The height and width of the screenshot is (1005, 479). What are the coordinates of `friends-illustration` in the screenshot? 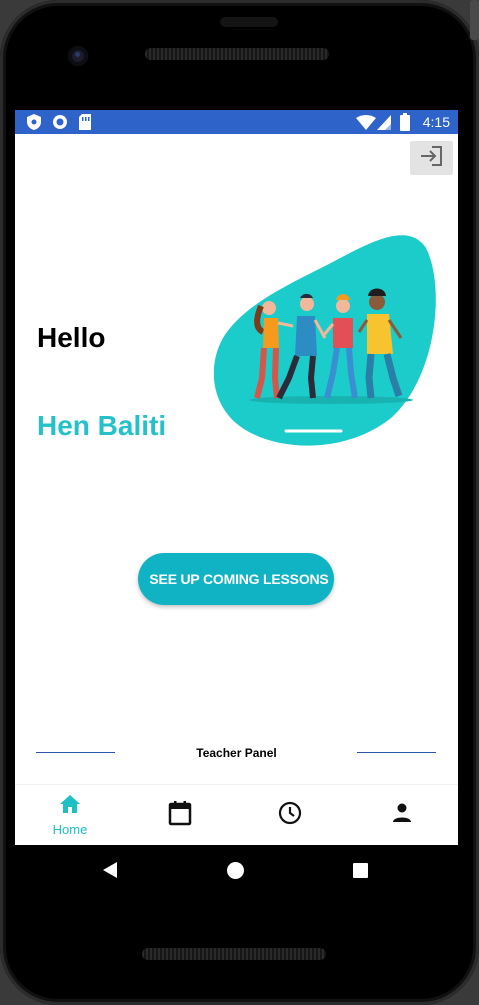 It's located at (324, 340).